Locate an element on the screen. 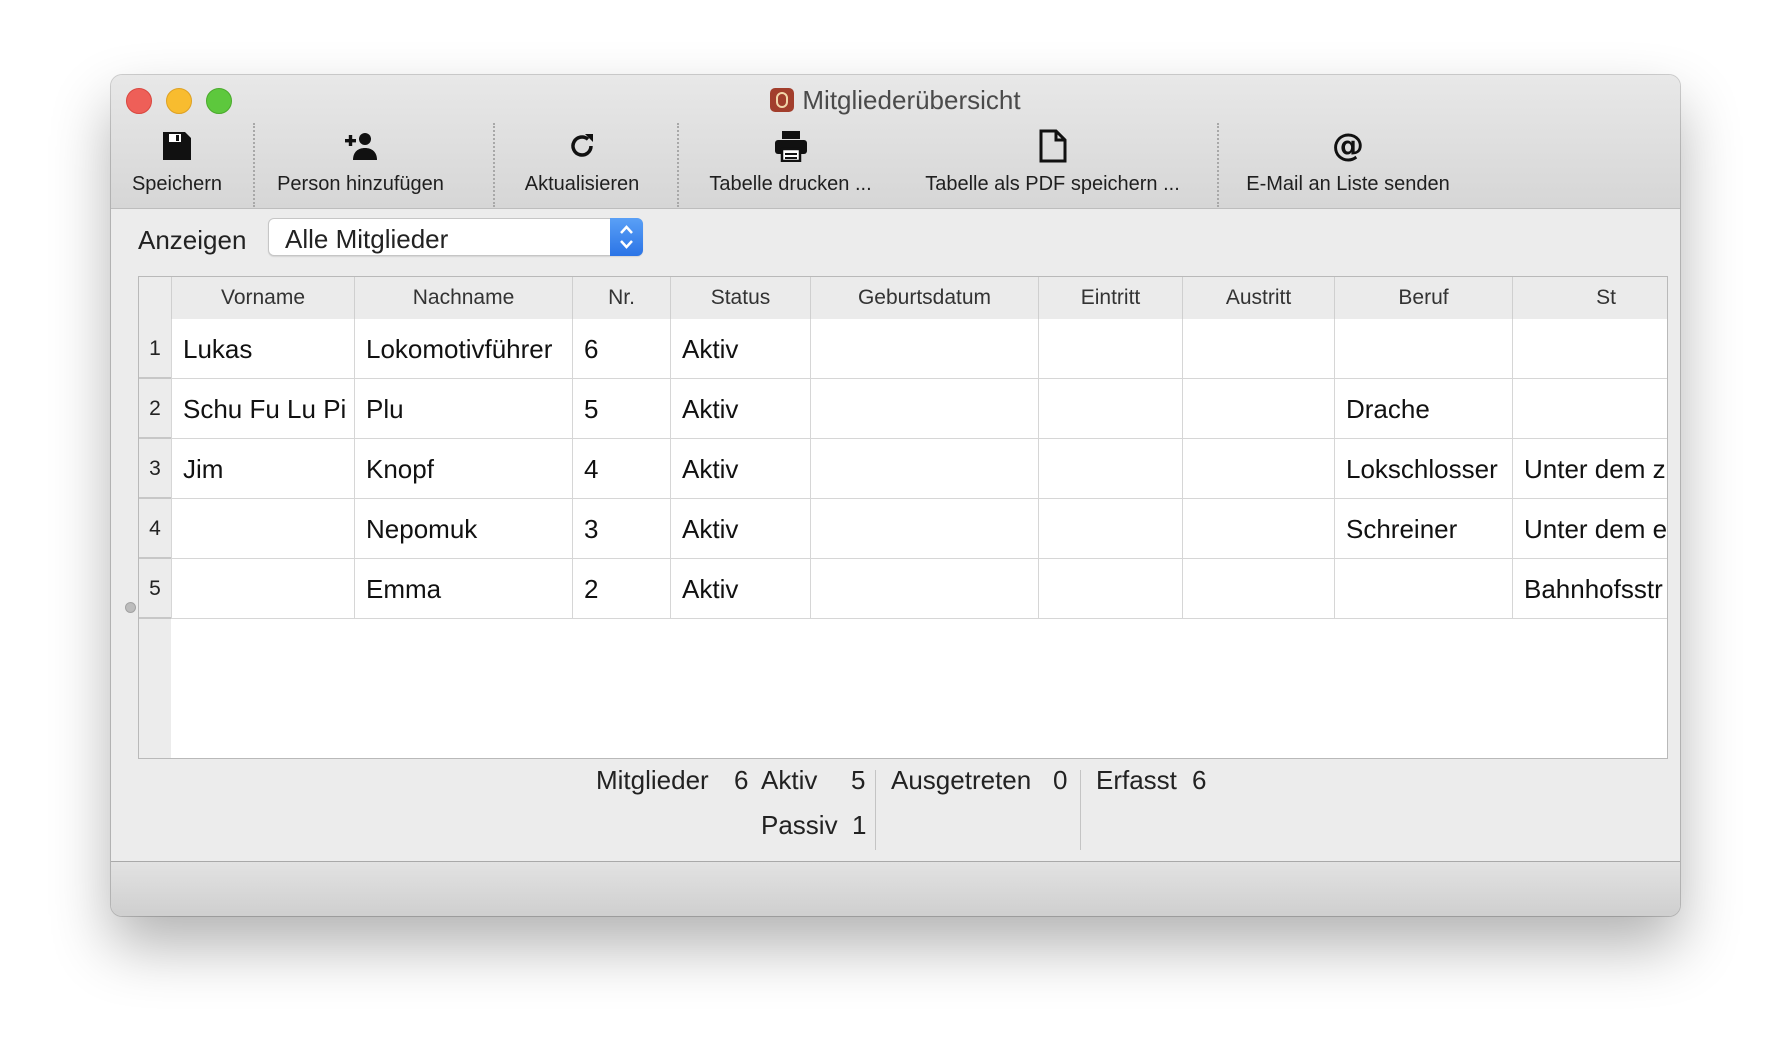  table-cell: Lokomotivführer is located at coordinates (463, 349).